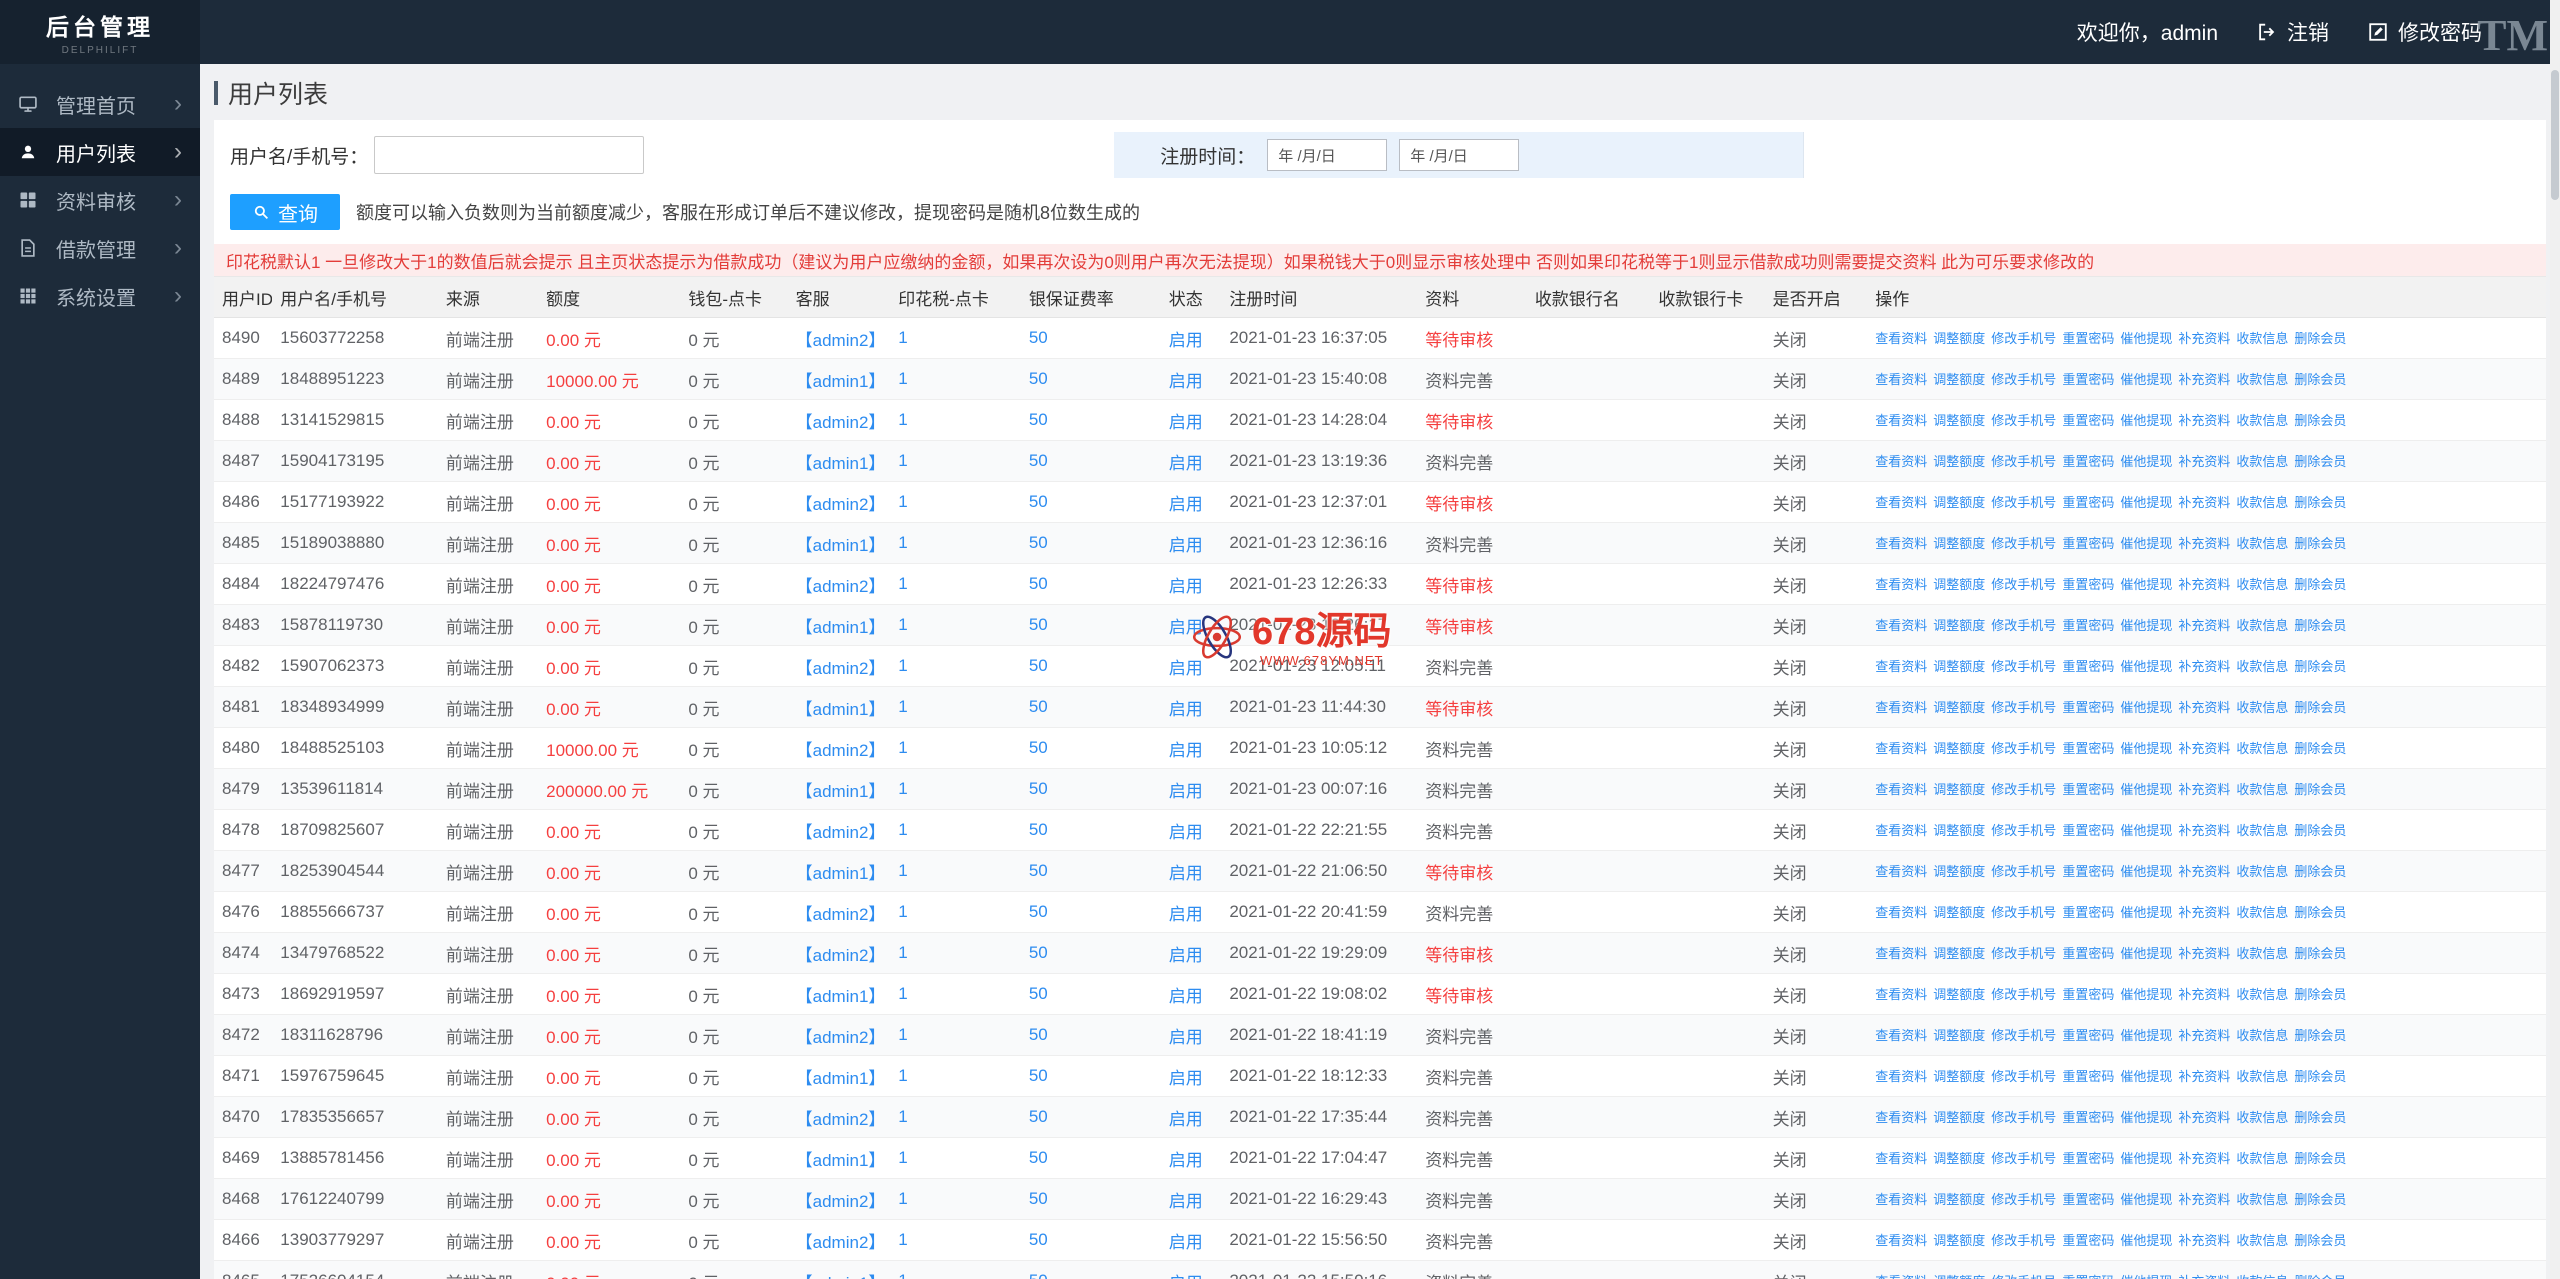 The width and height of the screenshot is (2560, 1279). Describe the element at coordinates (509, 155) in the screenshot. I see `username-input` at that location.